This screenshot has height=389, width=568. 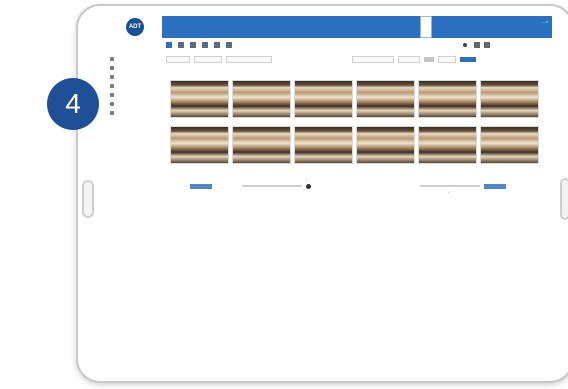 I want to click on top-tabs, so click(x=431, y=27).